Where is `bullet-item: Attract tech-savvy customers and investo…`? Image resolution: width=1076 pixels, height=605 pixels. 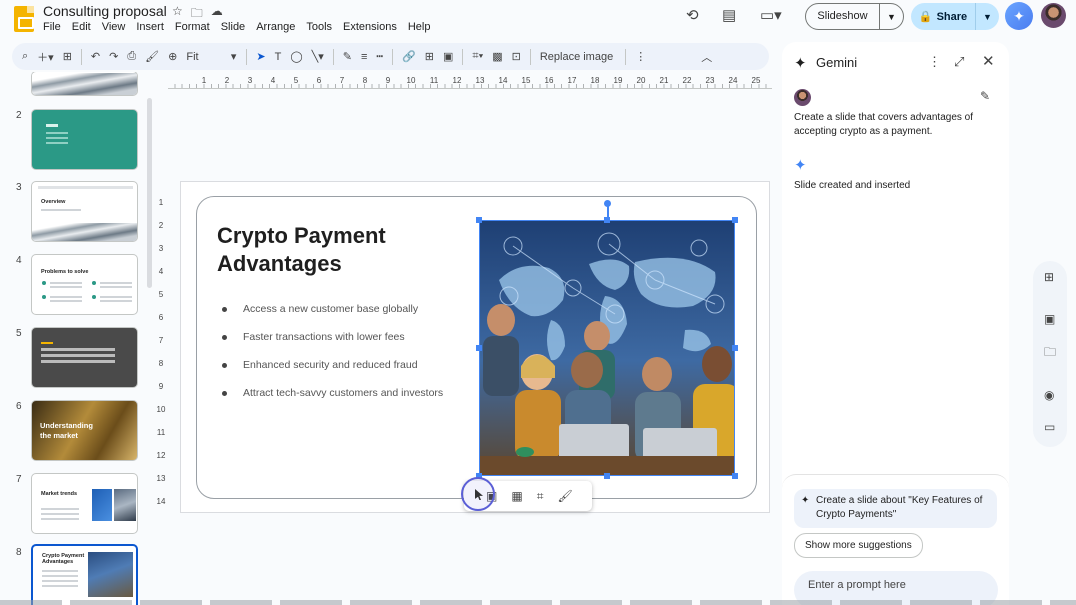 bullet-item: Attract tech-savvy customers and investo… is located at coordinates (332, 401).